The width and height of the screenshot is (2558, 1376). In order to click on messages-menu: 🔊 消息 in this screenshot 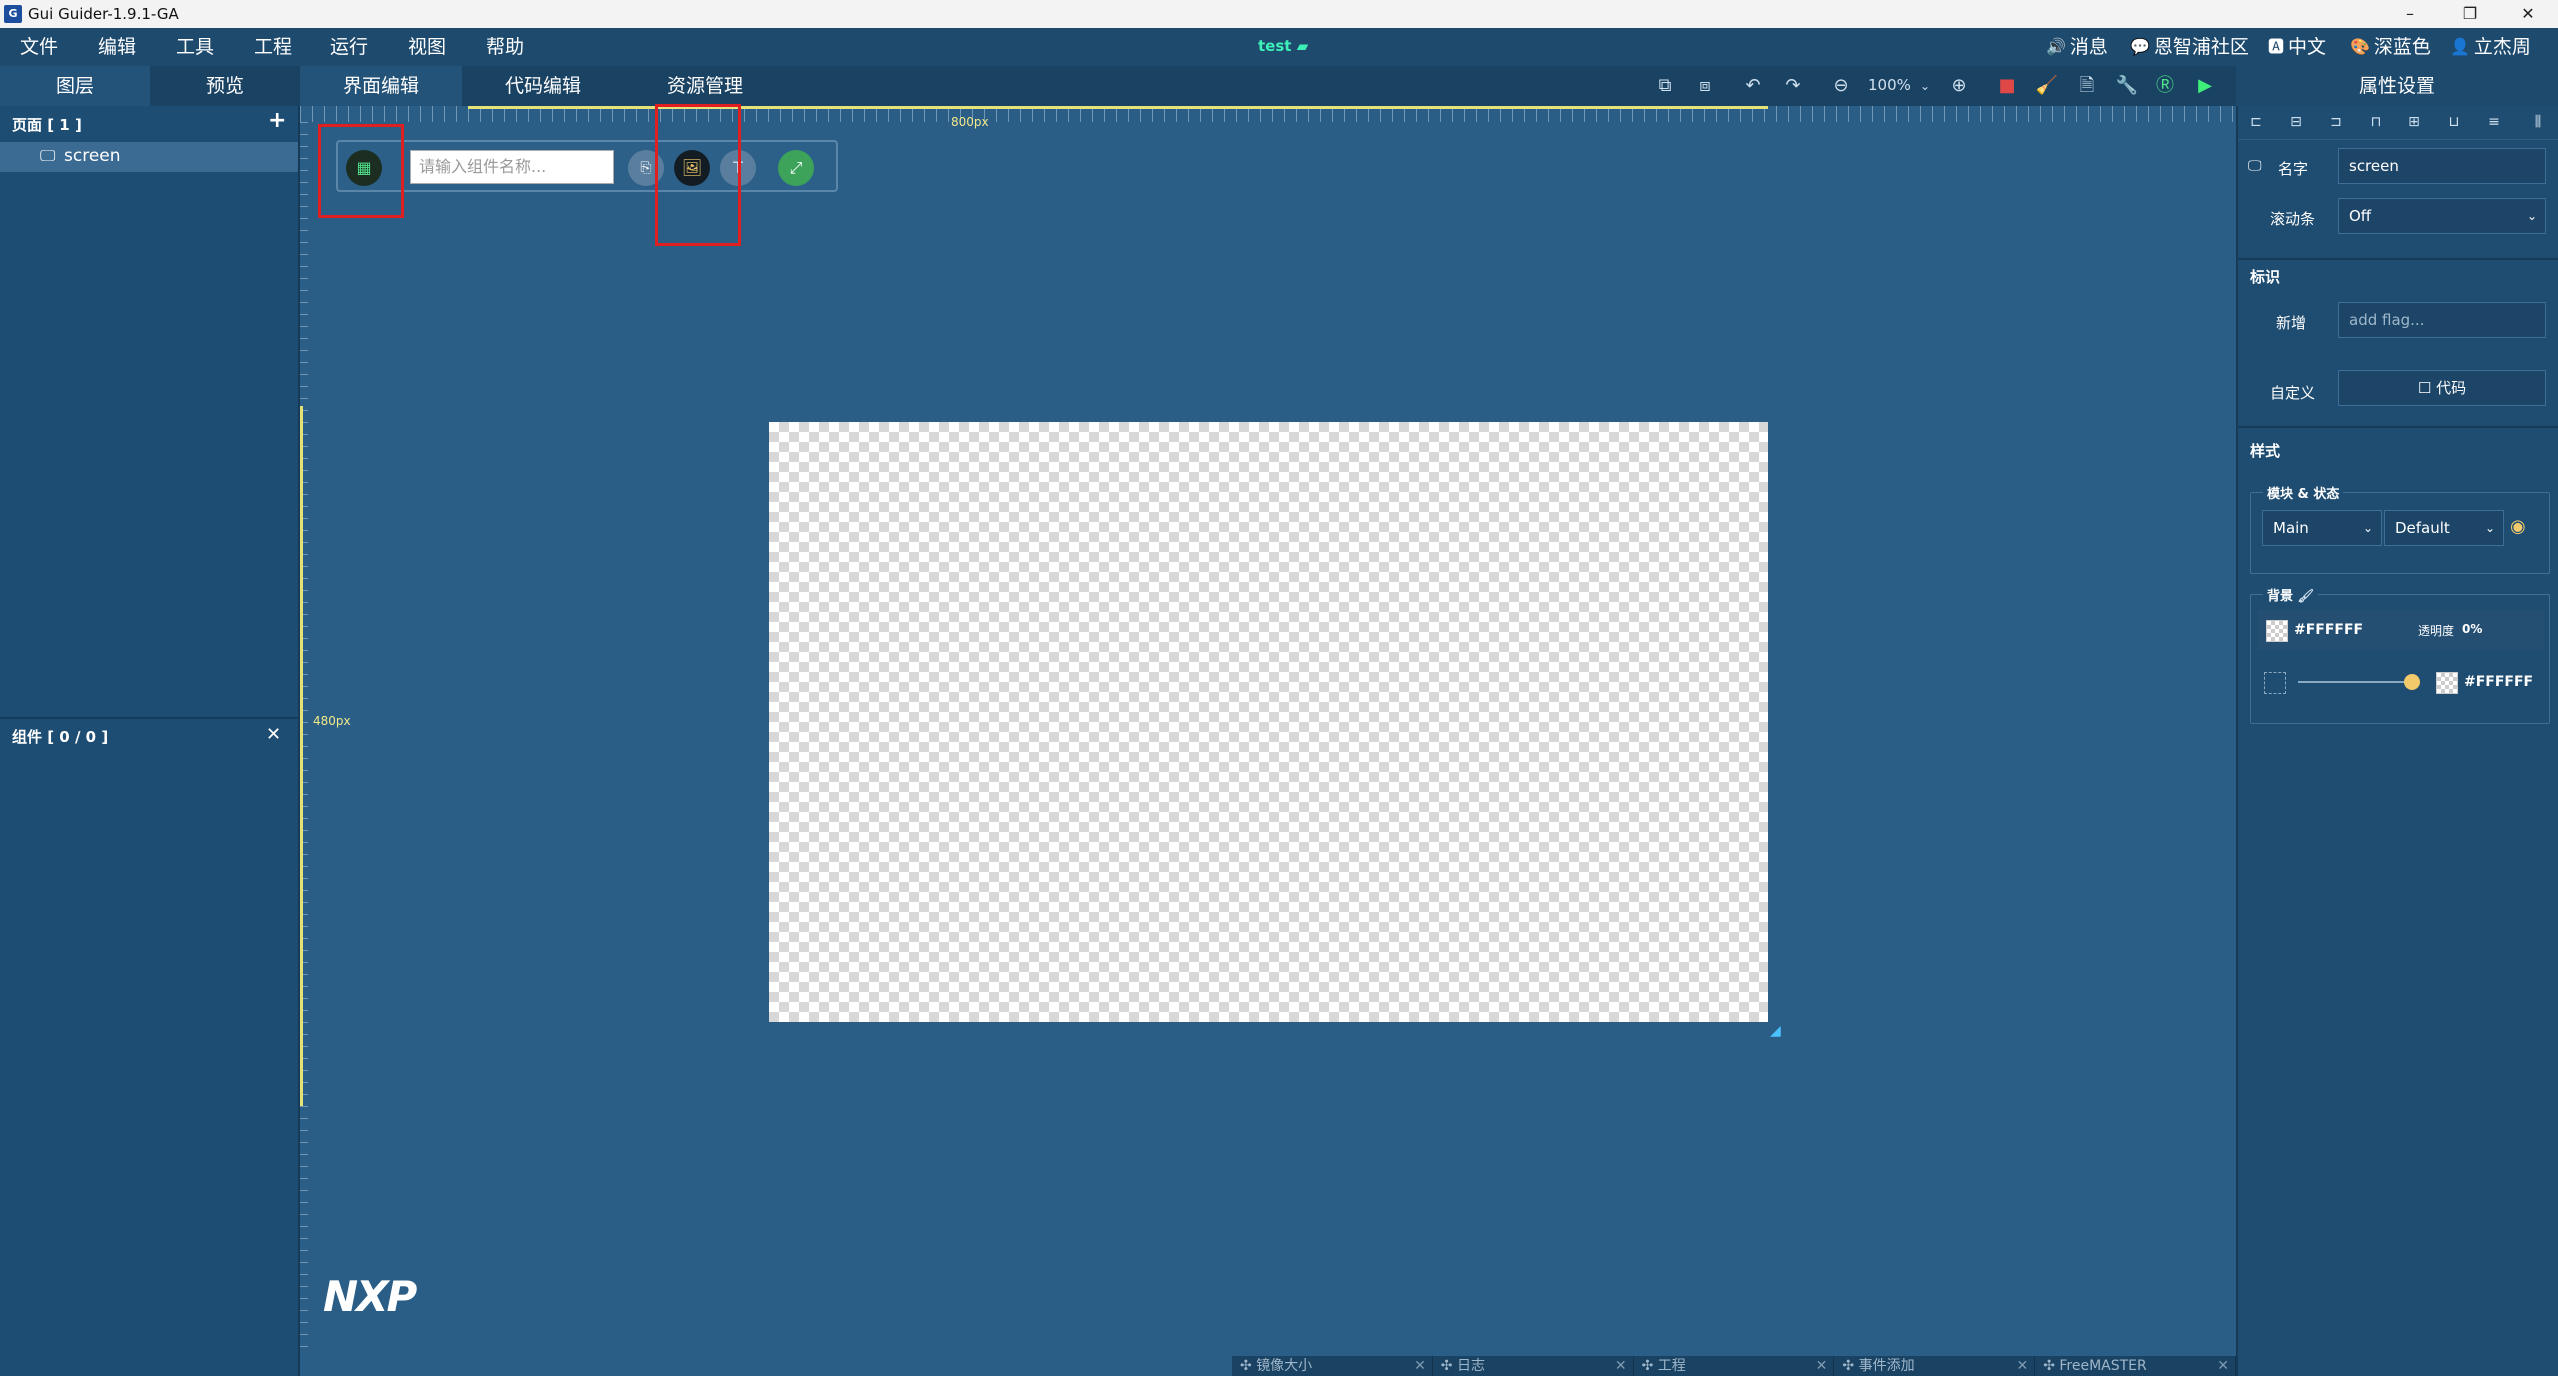, I will do `click(2077, 47)`.